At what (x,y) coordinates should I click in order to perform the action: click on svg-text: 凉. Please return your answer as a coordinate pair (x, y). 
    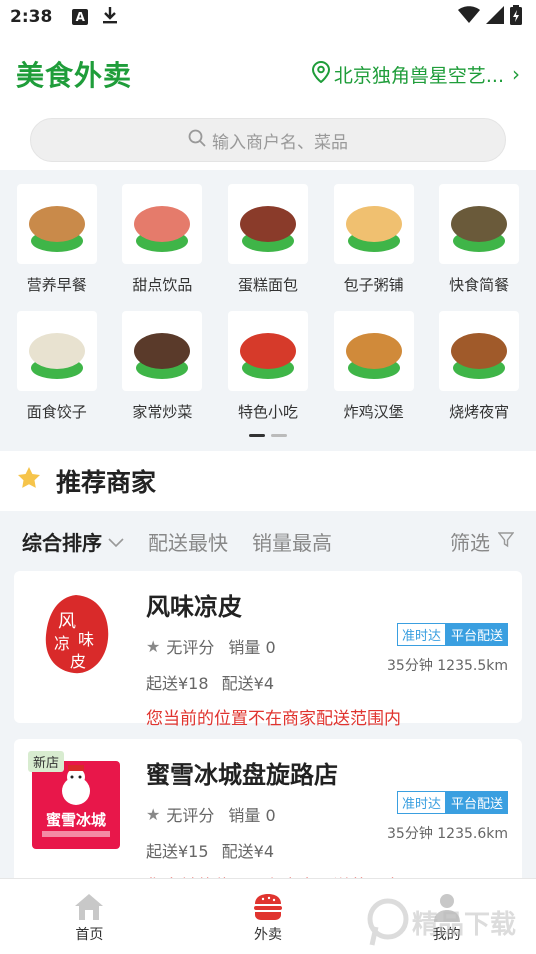
    Looking at the image, I should click on (62, 643).